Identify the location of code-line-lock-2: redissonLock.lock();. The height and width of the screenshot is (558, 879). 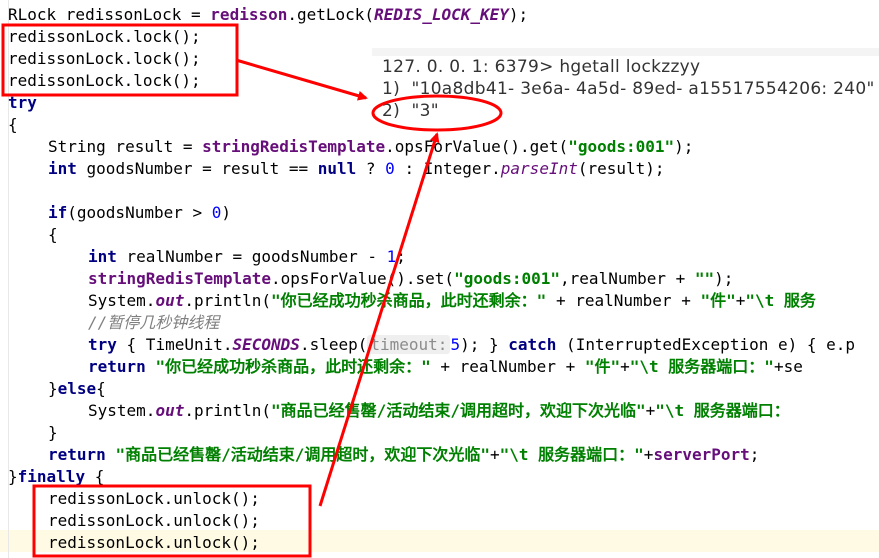
(104, 58).